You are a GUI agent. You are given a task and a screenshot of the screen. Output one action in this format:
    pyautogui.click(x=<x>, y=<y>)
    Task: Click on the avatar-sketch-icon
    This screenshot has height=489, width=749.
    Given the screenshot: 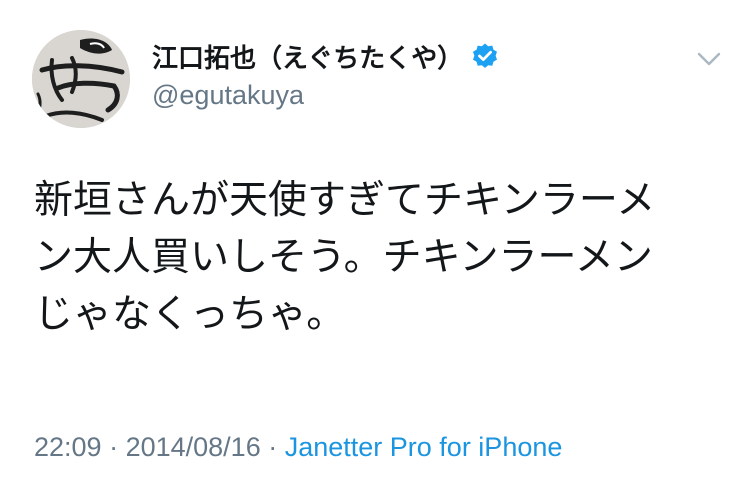 What is the action you would take?
    pyautogui.click(x=81, y=79)
    